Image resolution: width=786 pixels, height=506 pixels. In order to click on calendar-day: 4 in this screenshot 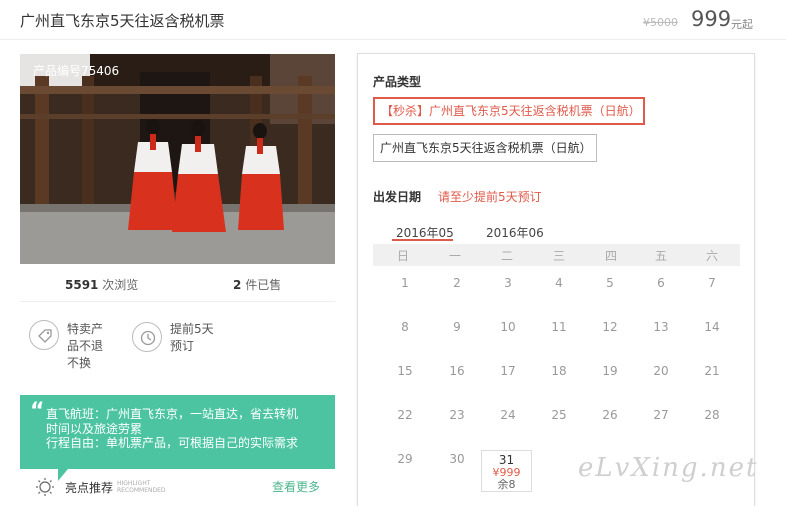, I will do `click(559, 283)`.